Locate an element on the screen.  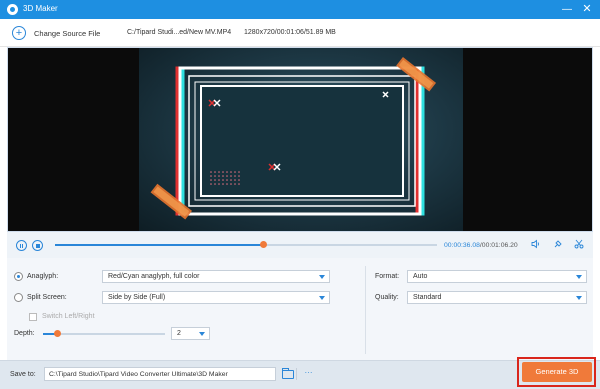
folder-icon is located at coordinates (288, 373).